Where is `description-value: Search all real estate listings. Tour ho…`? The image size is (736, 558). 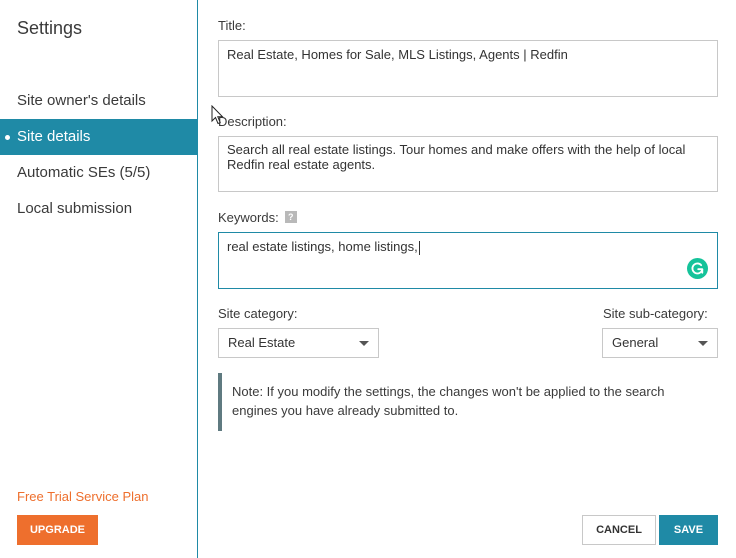
description-value: Search all real estate listings. Tour ho… is located at coordinates (456, 157).